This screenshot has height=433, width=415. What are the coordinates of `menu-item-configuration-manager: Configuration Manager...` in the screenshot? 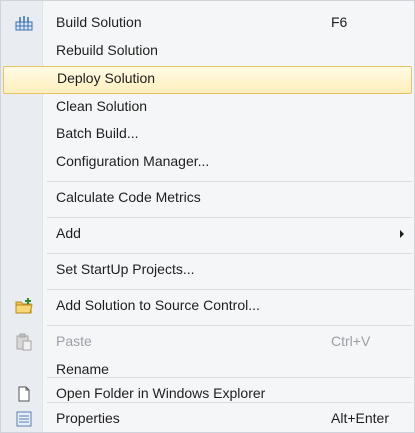 It's located at (207, 162).